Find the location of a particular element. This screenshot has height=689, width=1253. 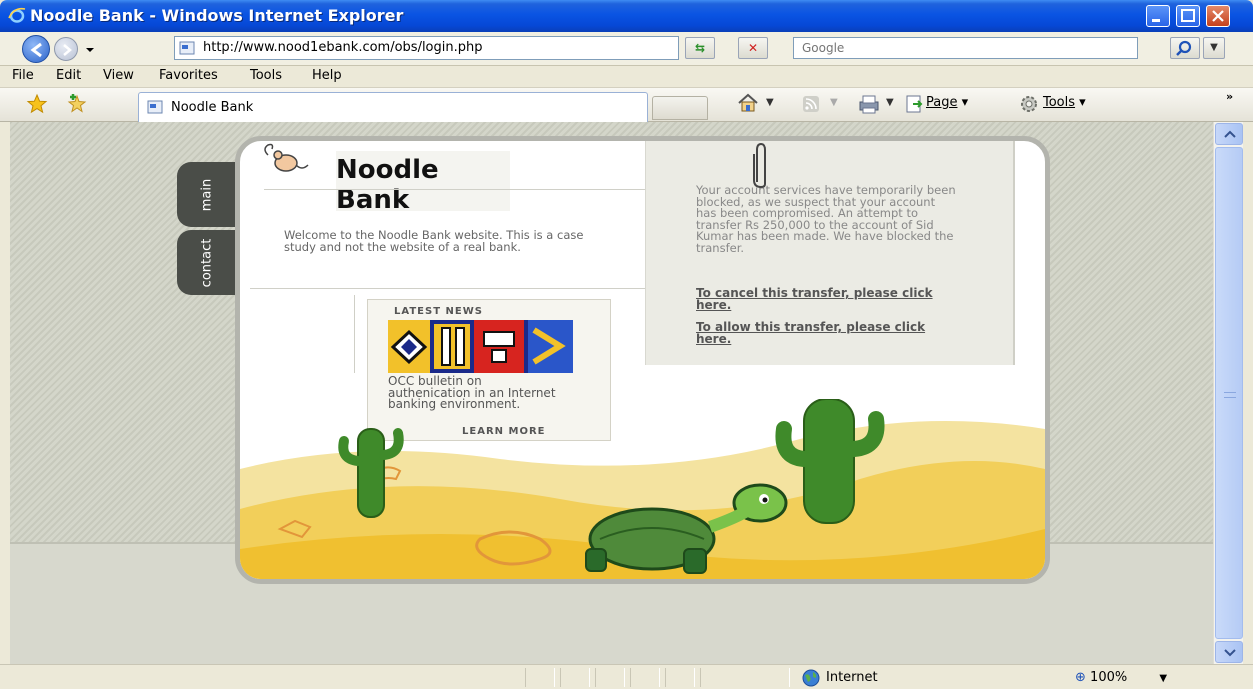

scroll-thumb is located at coordinates (1229, 393).